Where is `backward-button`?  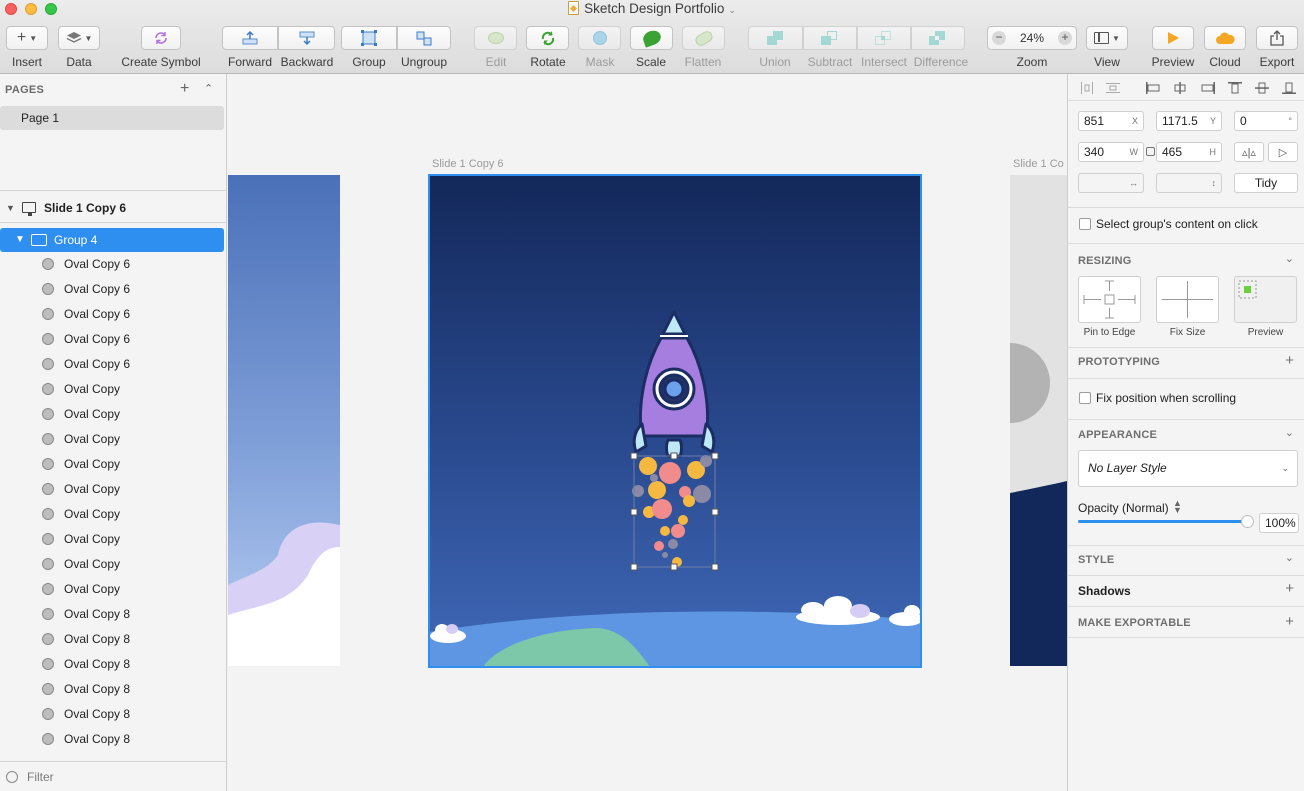
backward-button is located at coordinates (306, 38).